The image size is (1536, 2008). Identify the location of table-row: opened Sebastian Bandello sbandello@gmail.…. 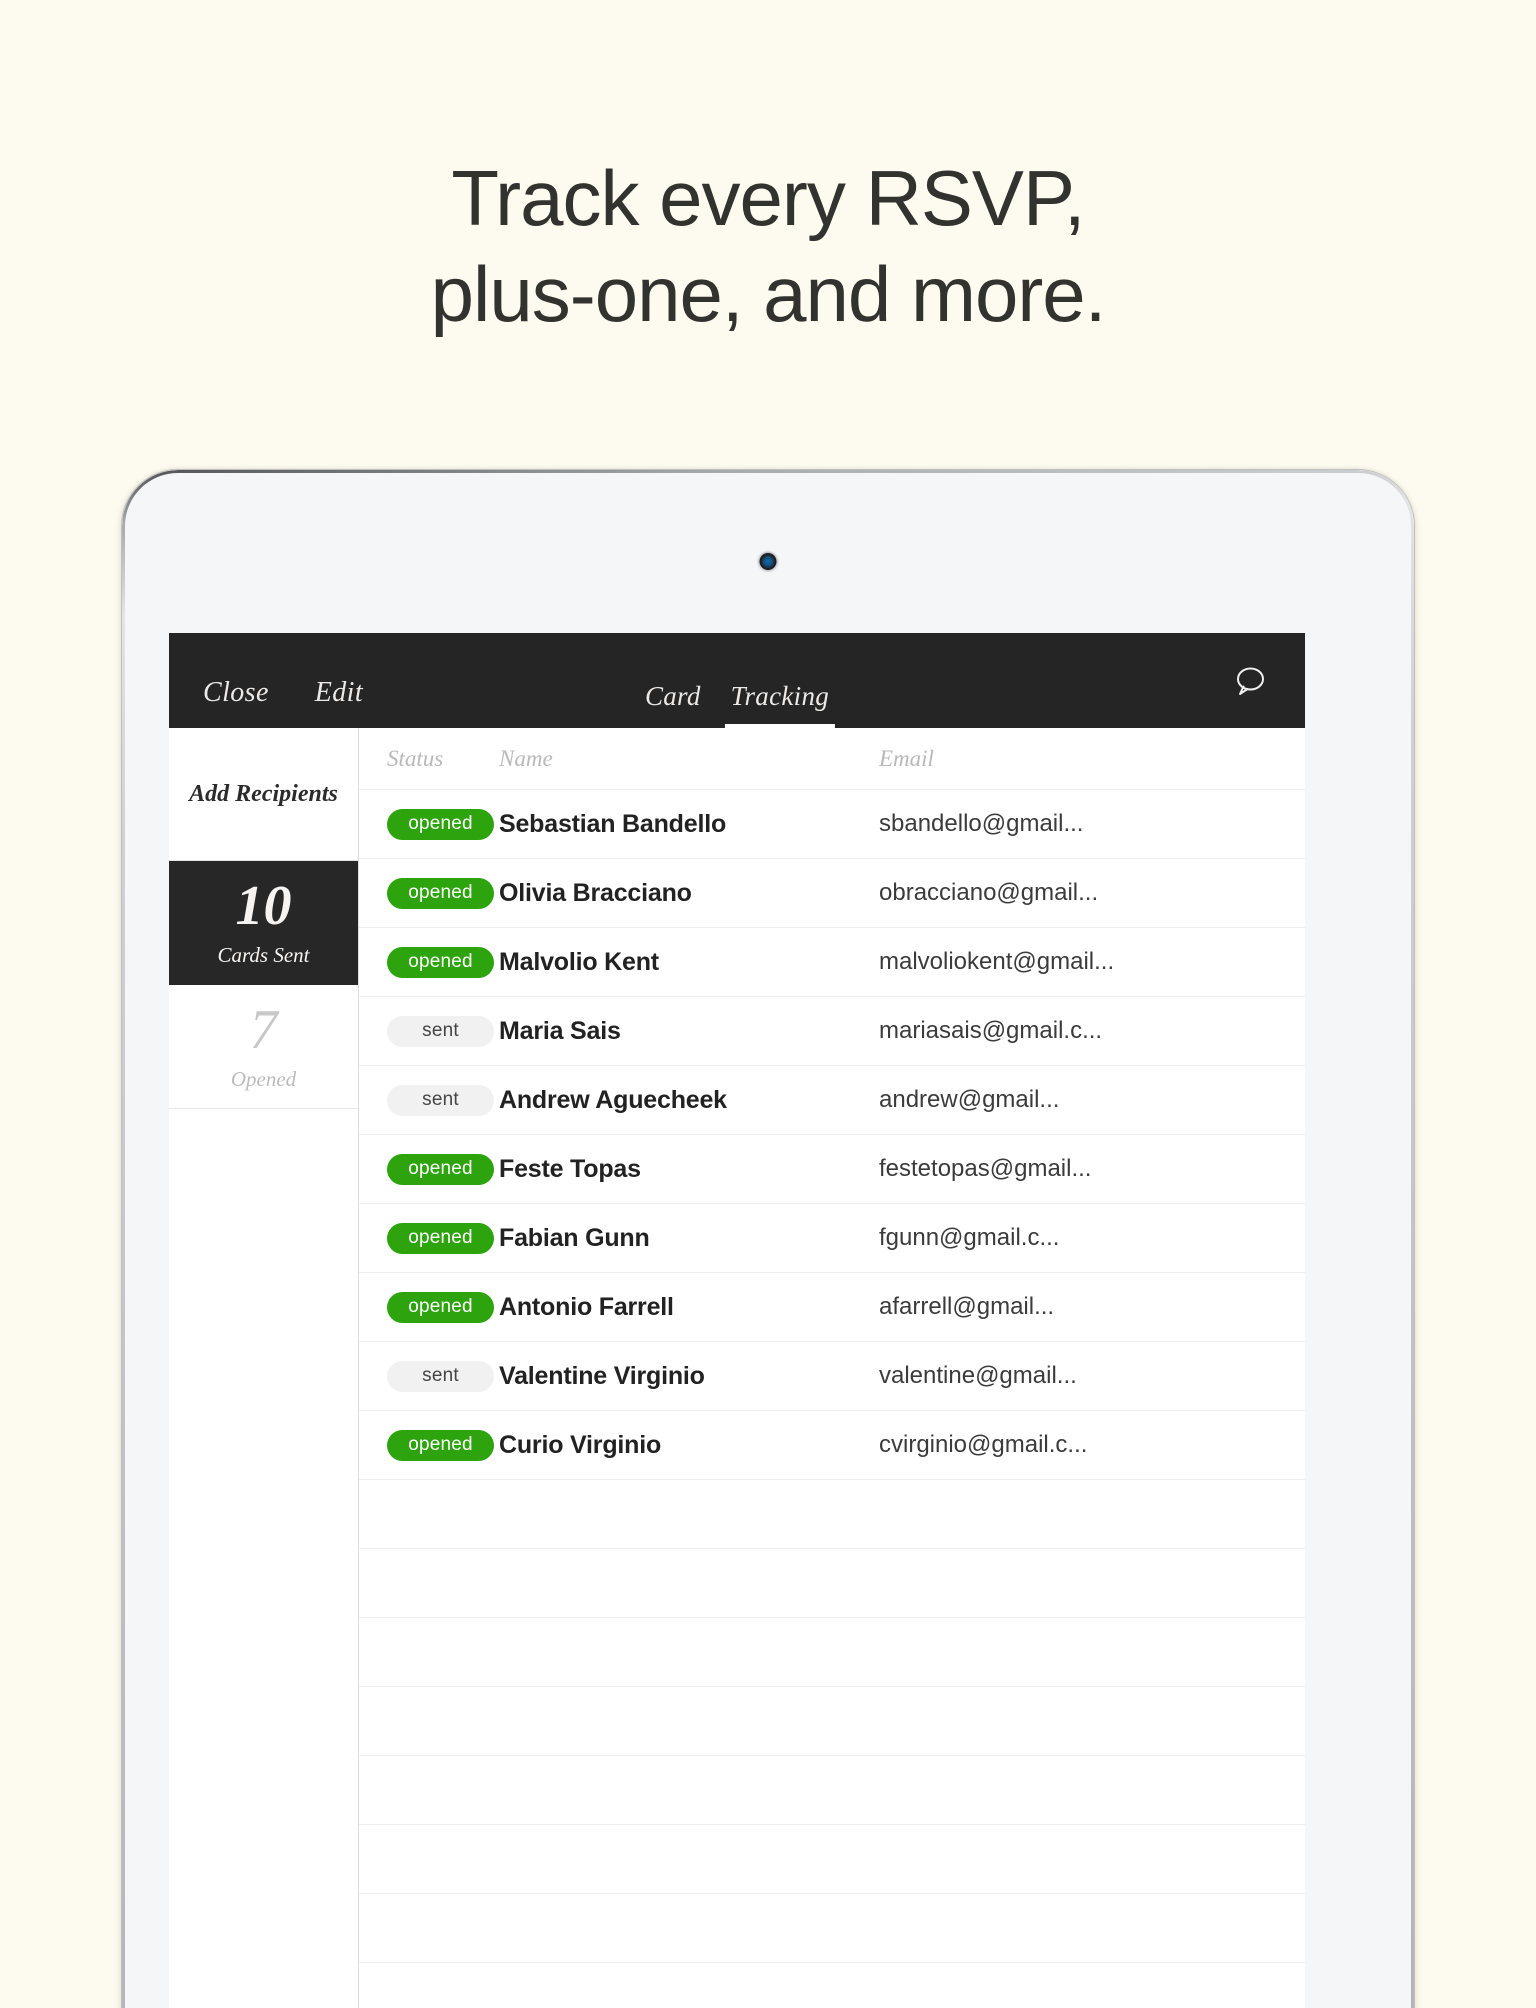
(832, 824).